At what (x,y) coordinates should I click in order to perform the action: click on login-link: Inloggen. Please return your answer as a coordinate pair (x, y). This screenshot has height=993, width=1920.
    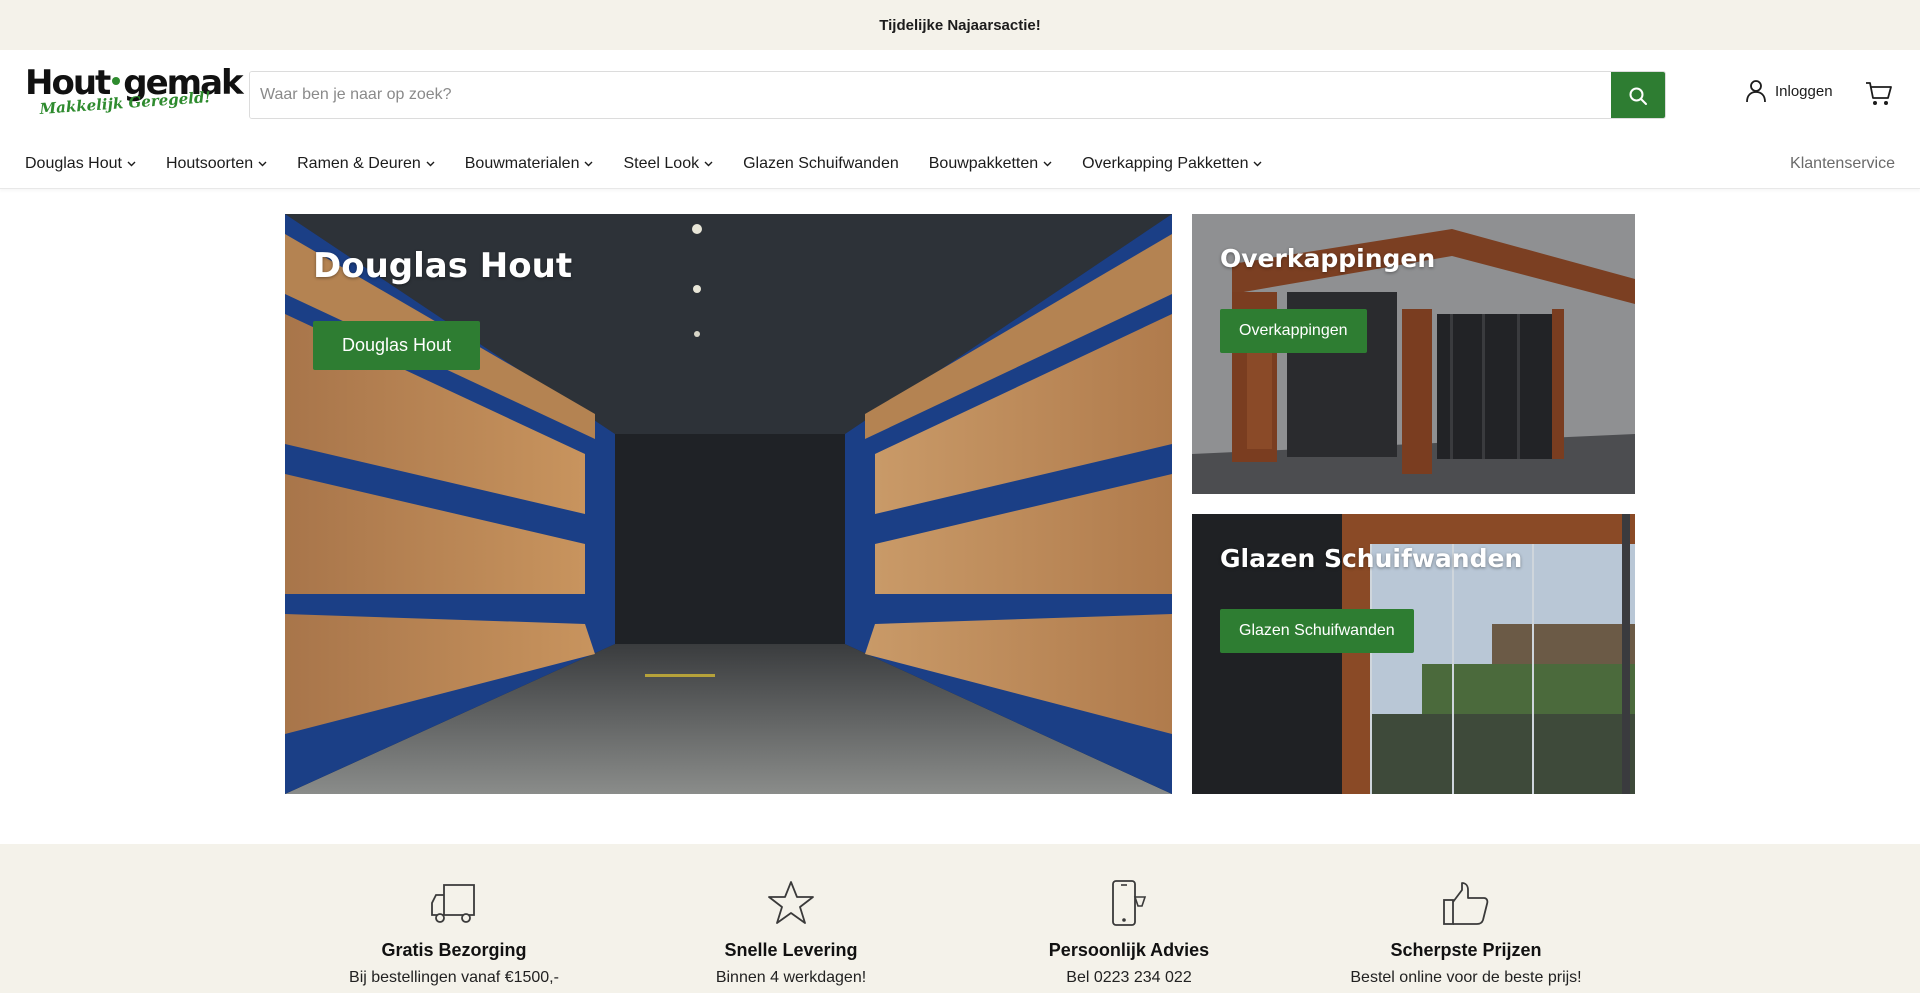
    Looking at the image, I should click on (1789, 91).